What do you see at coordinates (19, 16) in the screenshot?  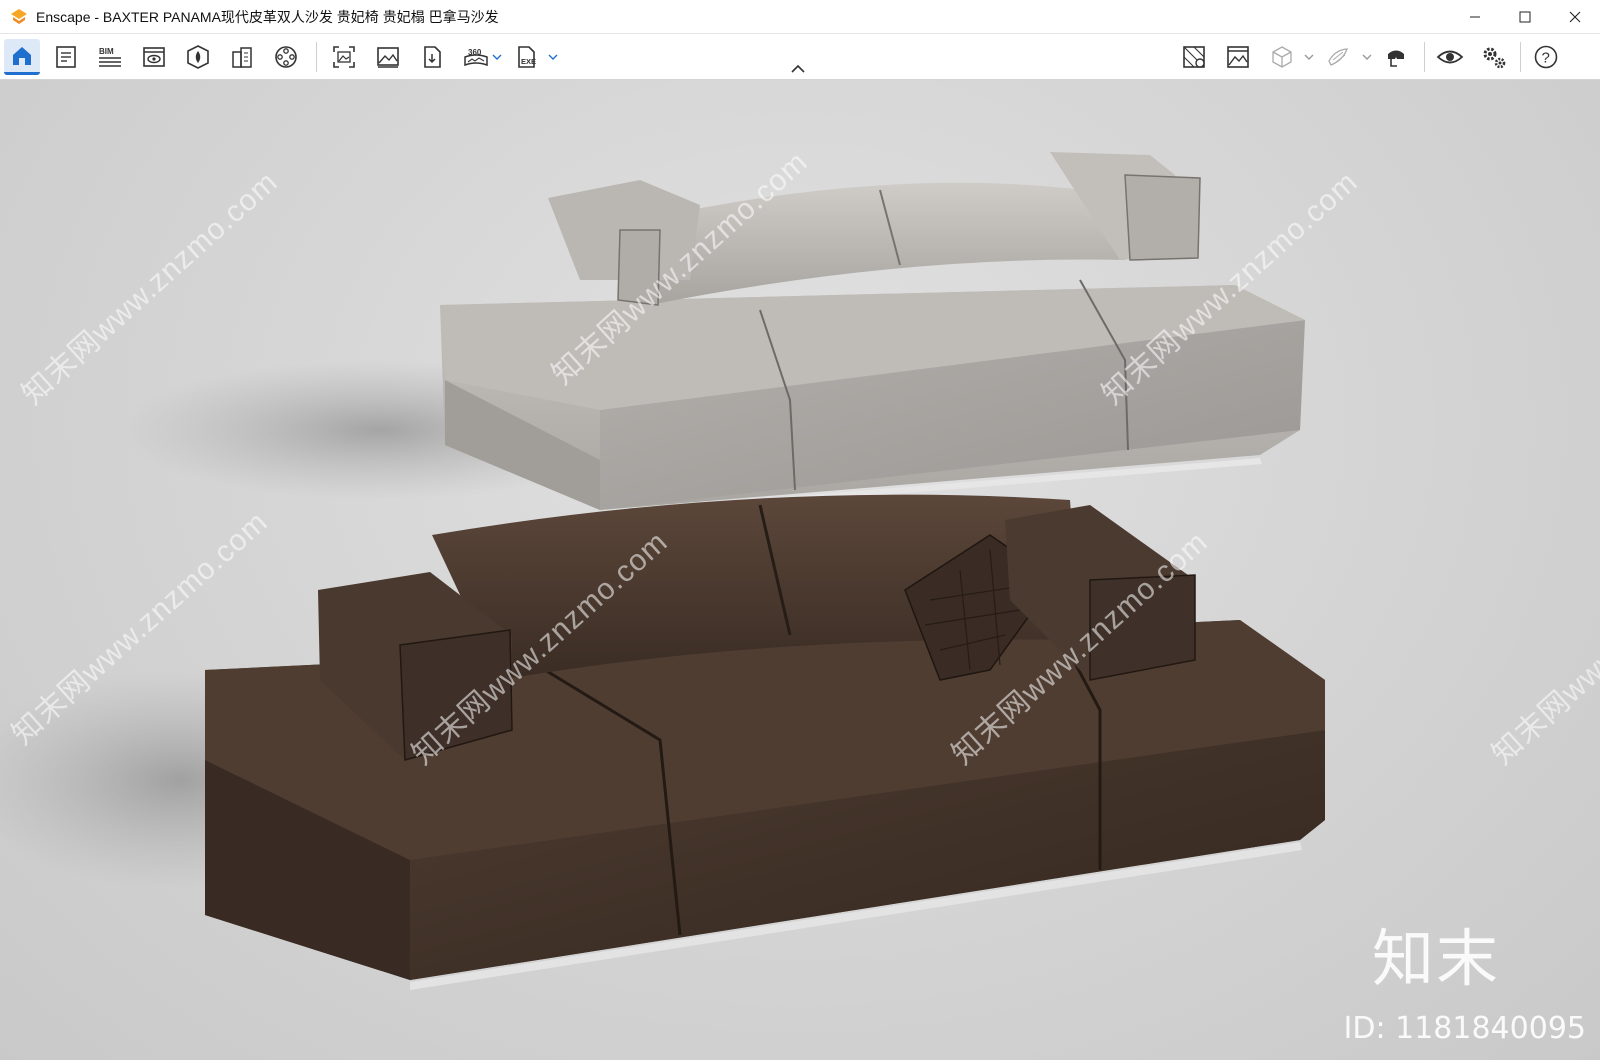 I see `enscape-logo-icon` at bounding box center [19, 16].